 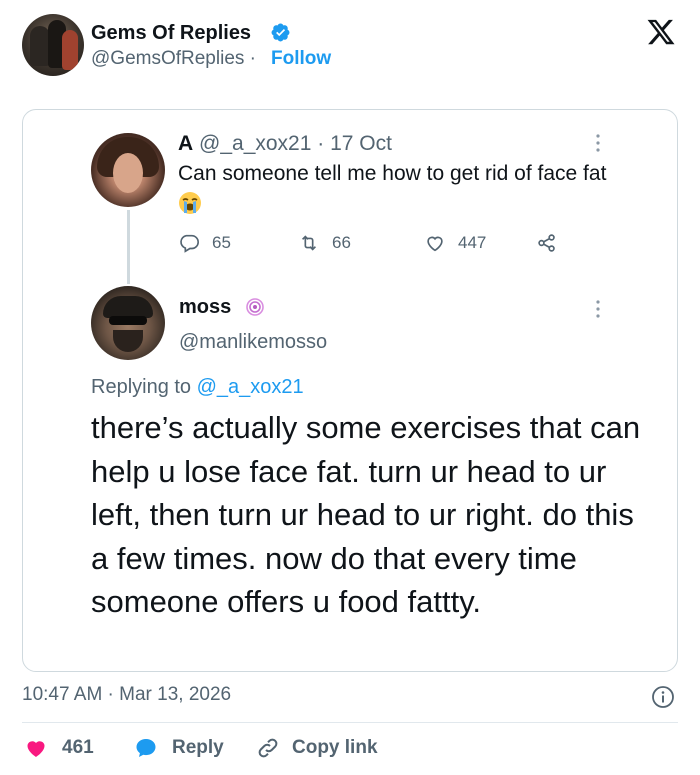 I want to click on copy-link-button: Copy link, so click(x=317, y=748).